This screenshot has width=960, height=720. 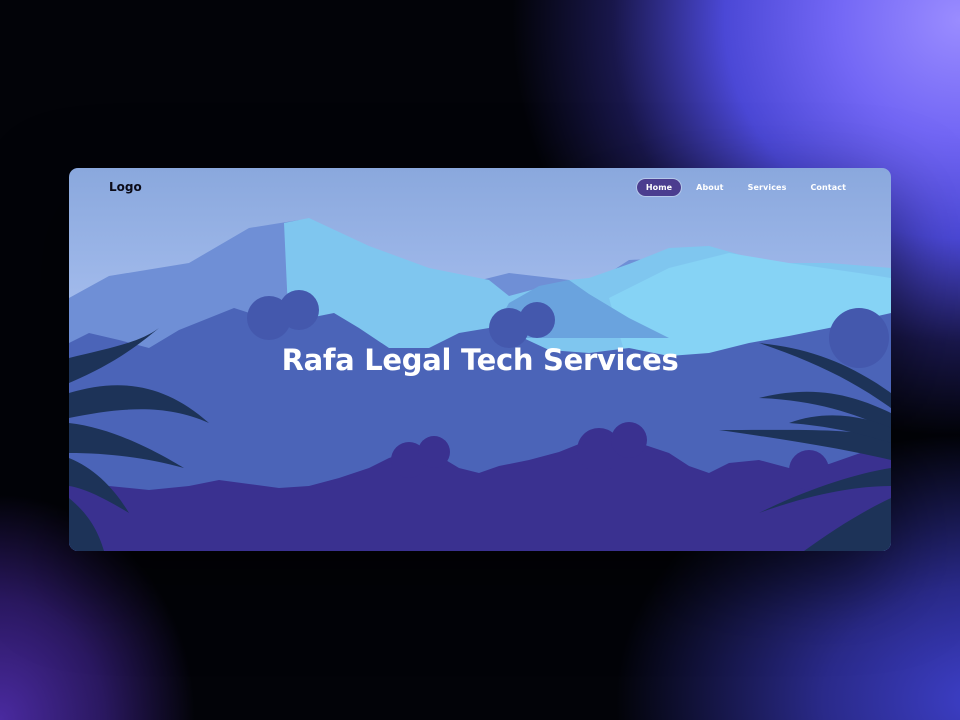 What do you see at coordinates (828, 187) in the screenshot?
I see `nav-contact-link: Contact` at bounding box center [828, 187].